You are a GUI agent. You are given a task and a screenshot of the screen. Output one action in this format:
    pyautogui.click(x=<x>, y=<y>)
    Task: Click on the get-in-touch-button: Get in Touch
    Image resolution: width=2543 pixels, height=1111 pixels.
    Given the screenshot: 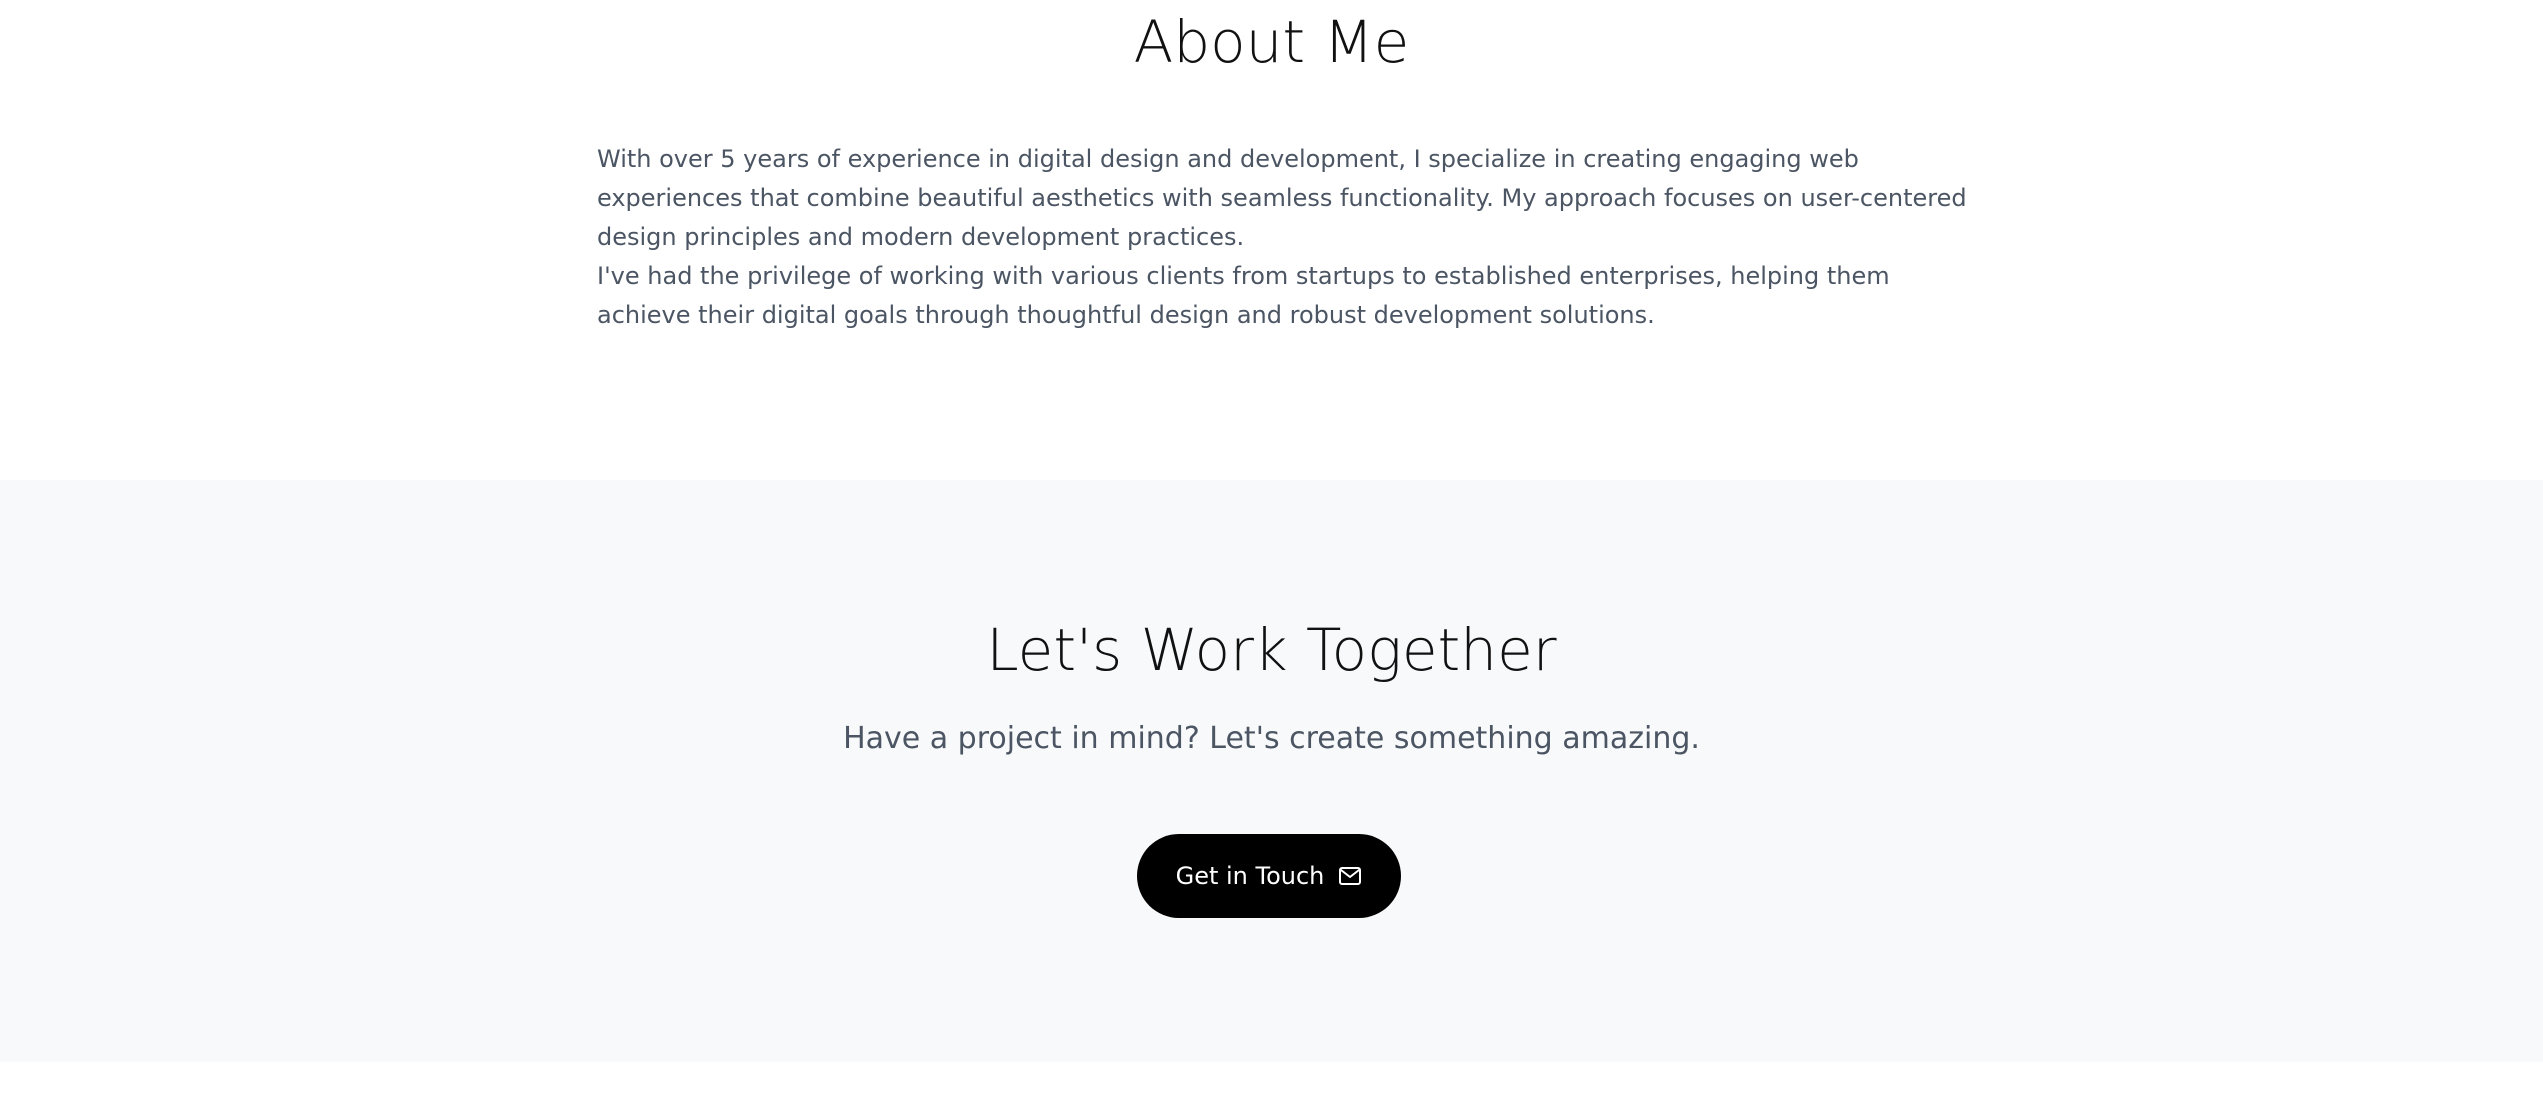 What is the action you would take?
    pyautogui.click(x=1269, y=876)
    